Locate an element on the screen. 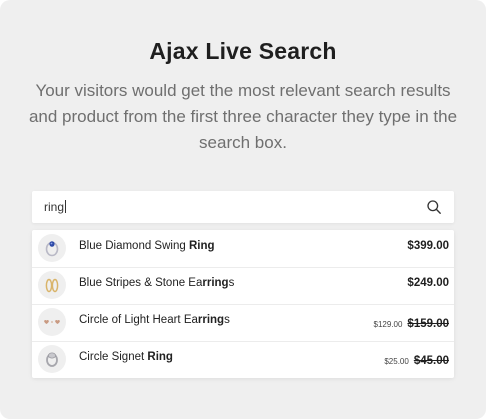  product-price: $399.00 is located at coordinates (428, 246).